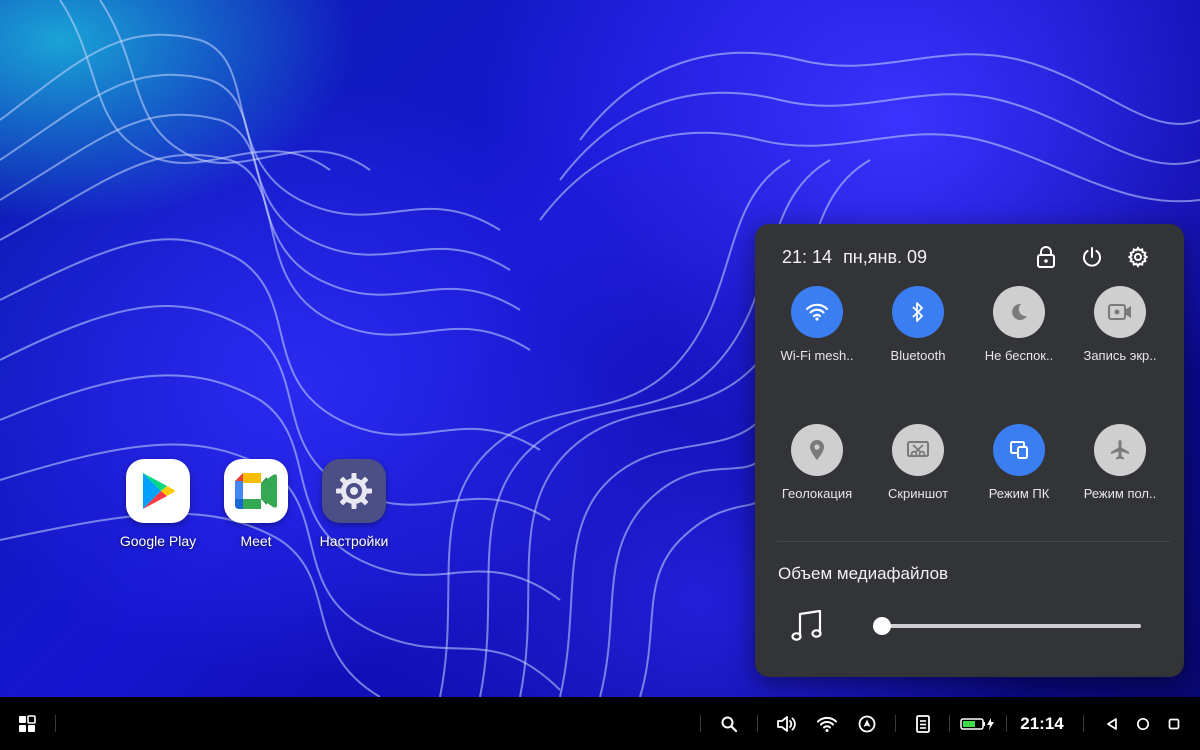  Describe the element at coordinates (1120, 450) in the screenshot. I see `airplane-icon` at that location.